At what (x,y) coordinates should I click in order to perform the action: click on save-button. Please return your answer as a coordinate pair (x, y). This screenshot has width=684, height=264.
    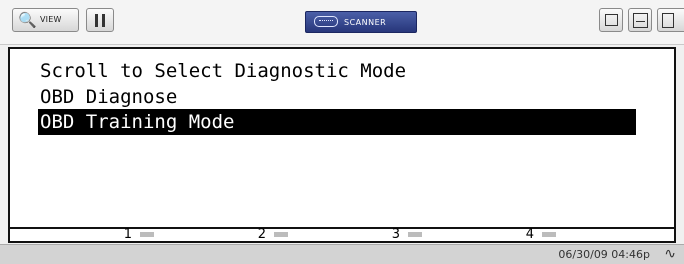
    Looking at the image, I should click on (670, 20).